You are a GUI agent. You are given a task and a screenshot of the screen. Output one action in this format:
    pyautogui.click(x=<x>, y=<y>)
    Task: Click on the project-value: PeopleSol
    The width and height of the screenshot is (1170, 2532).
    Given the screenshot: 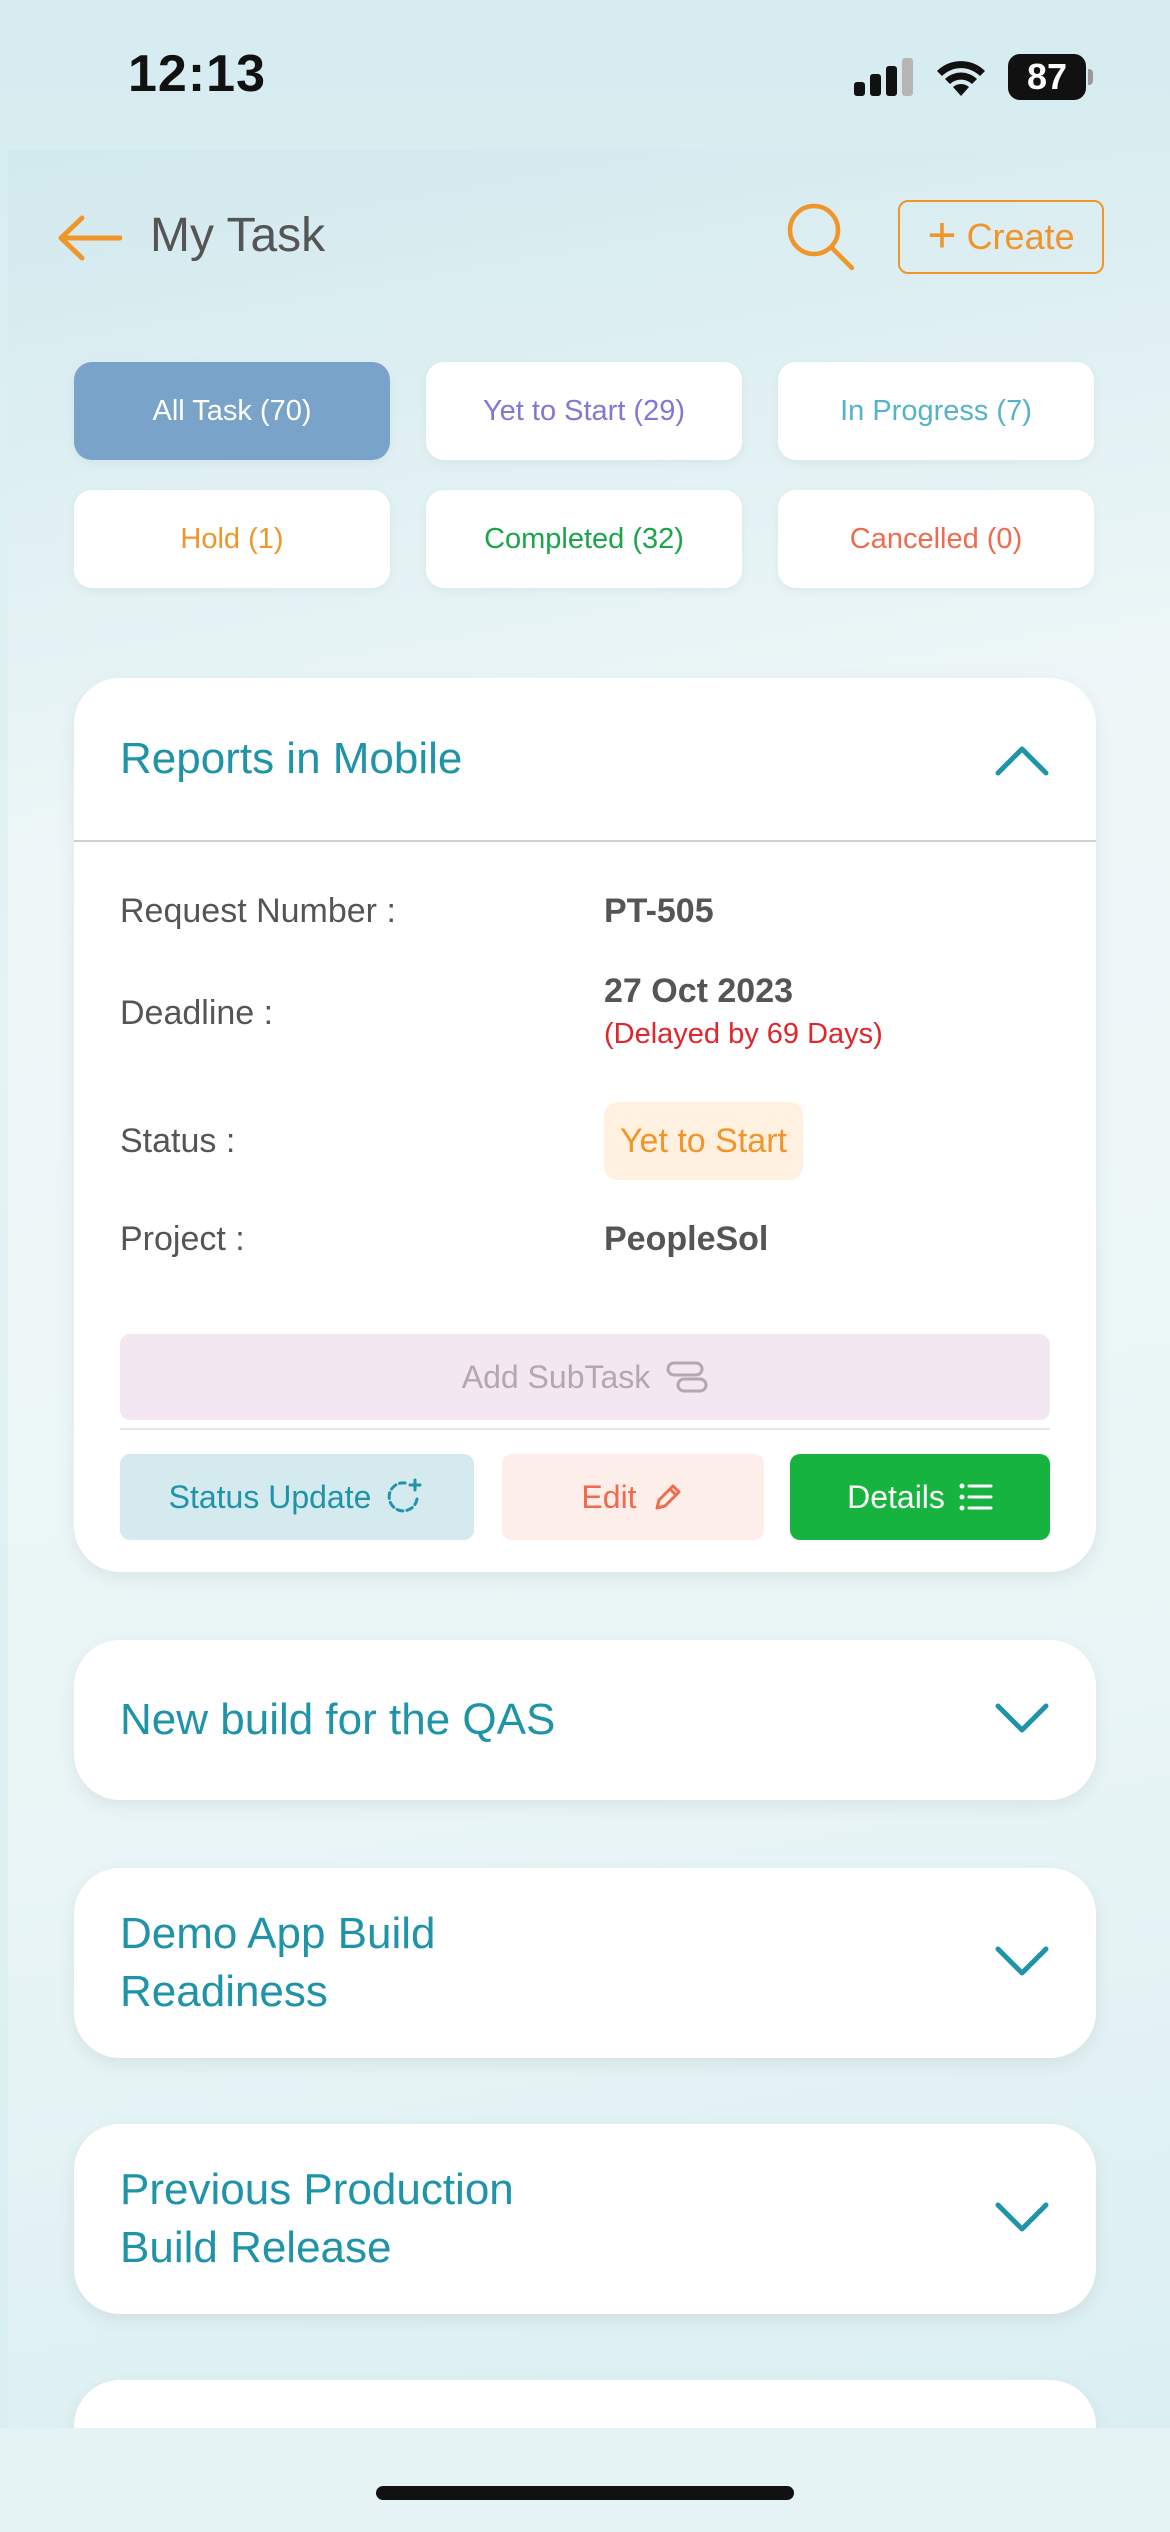 What is the action you would take?
    pyautogui.click(x=686, y=1239)
    